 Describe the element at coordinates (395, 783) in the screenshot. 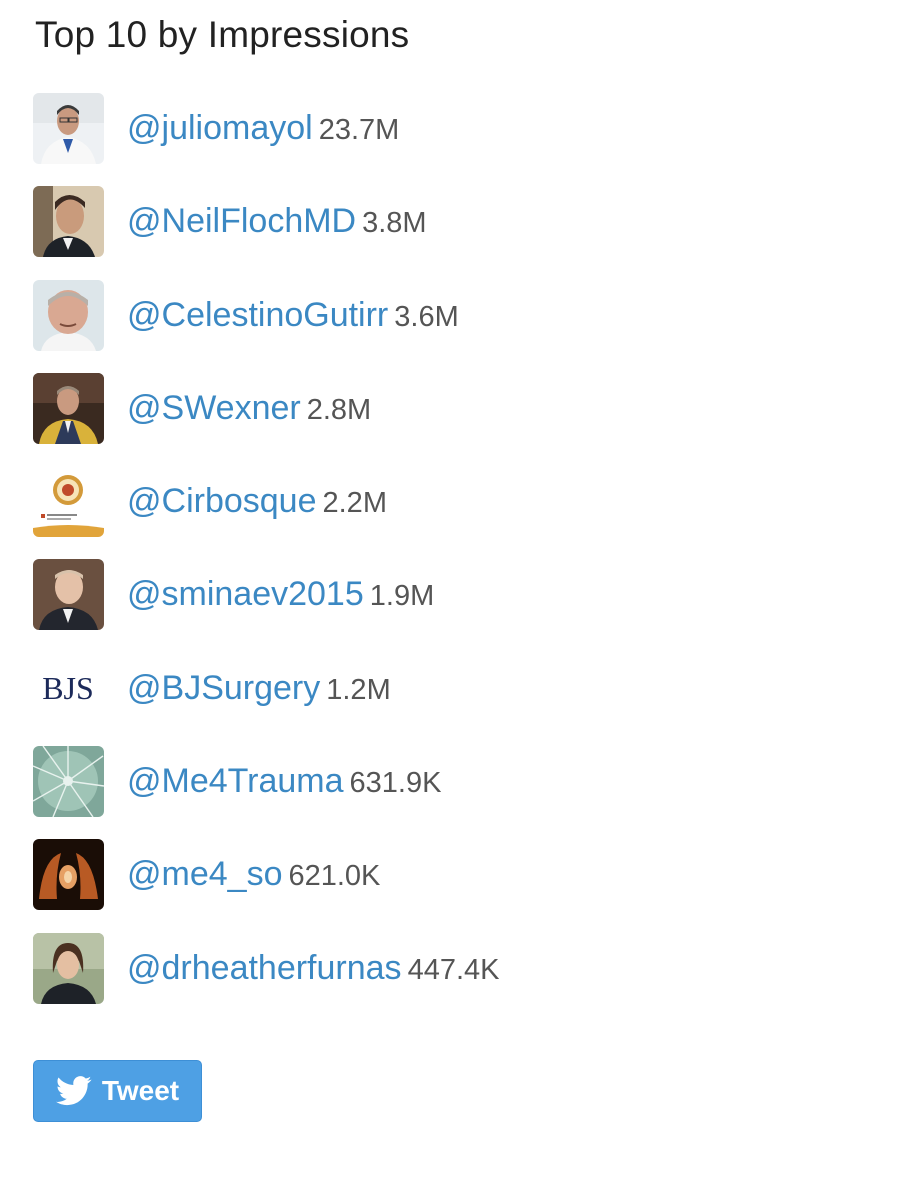

I see `impressions-count: 631.9K` at that location.